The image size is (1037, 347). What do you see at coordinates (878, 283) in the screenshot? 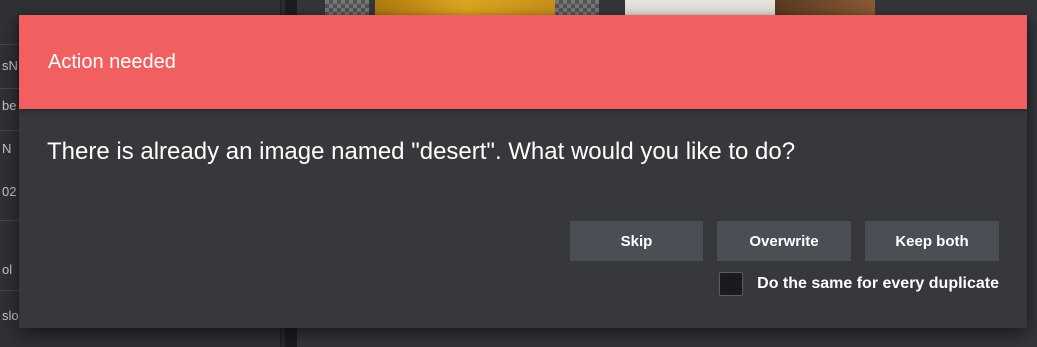
I see `apply-to-all-label: Do the same for every duplicate` at bounding box center [878, 283].